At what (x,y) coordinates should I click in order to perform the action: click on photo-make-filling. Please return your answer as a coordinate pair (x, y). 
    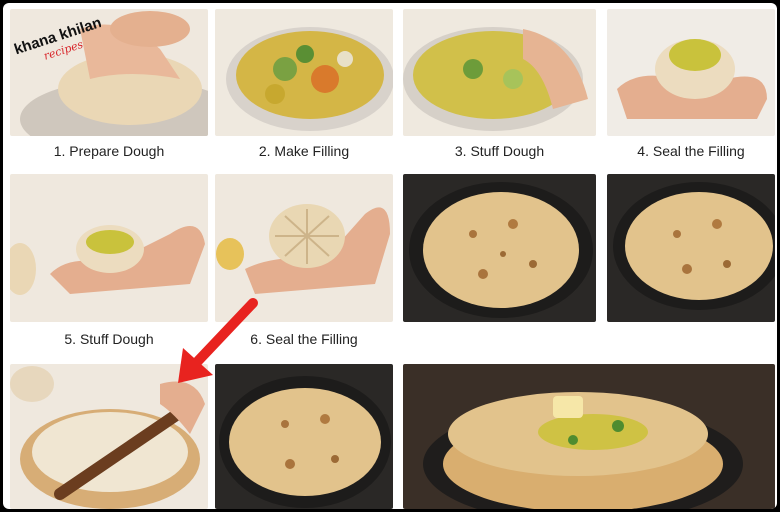
    Looking at the image, I should click on (304, 72).